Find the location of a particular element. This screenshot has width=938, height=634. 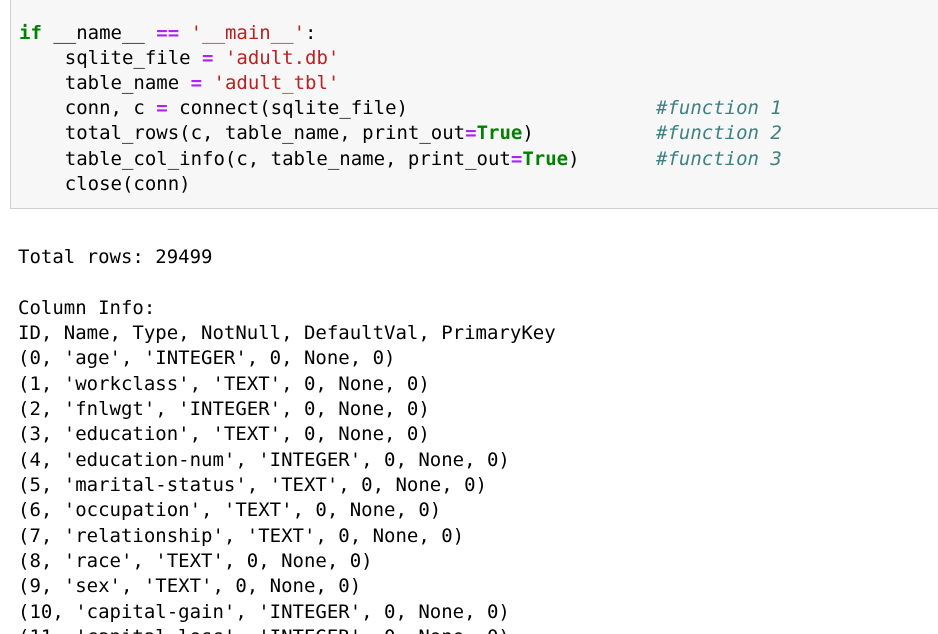

colon: : is located at coordinates (311, 33).